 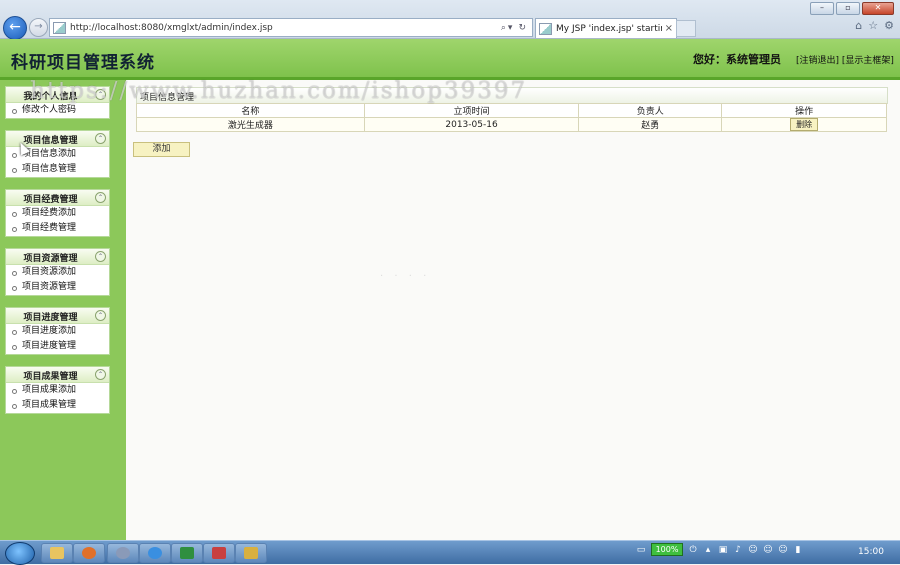 What do you see at coordinates (250, 110) in the screenshot?
I see `column-header-name: 名称` at bounding box center [250, 110].